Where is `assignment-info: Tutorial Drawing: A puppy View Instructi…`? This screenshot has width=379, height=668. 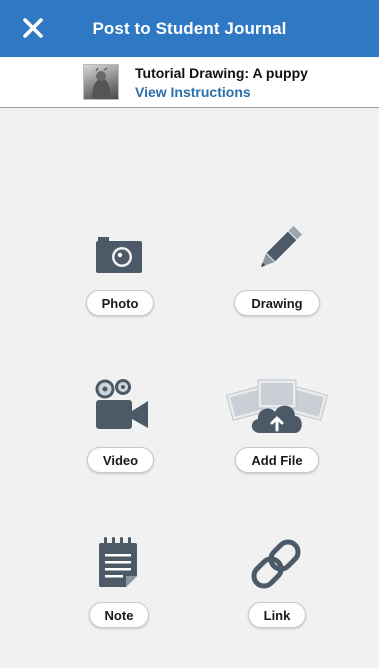
assignment-info: Tutorial Drawing: A puppy View Instructi… is located at coordinates (189, 82).